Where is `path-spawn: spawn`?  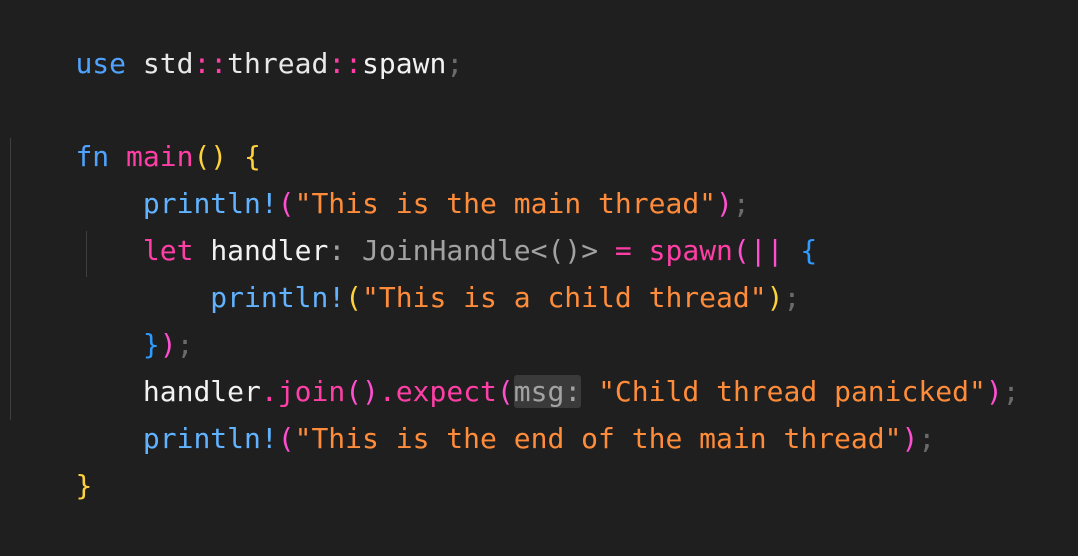
path-spawn: spawn is located at coordinates (404, 63).